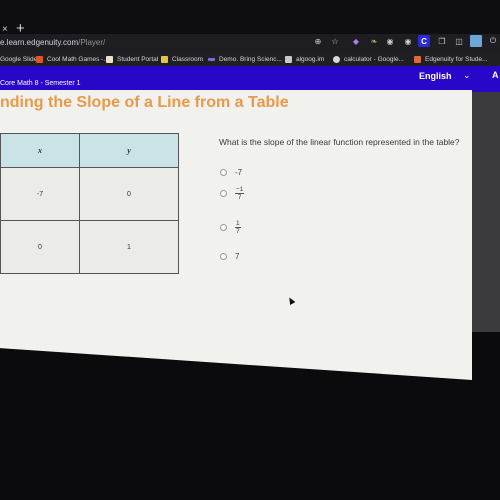 This screenshot has width=500, height=500. What do you see at coordinates (335, 41) in the screenshot?
I see `star-icon: ☆` at bounding box center [335, 41].